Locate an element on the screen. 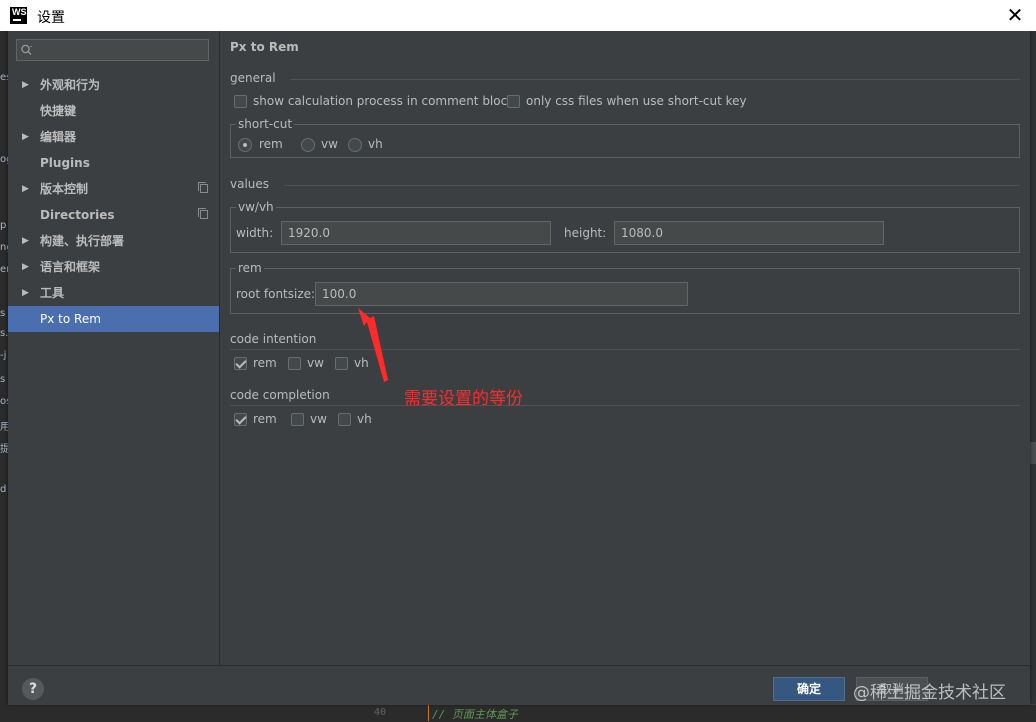 This screenshot has width=1036, height=722. dialog-footer: ? 确定 取消 @稀土掘金技术社区 is located at coordinates (519, 685).